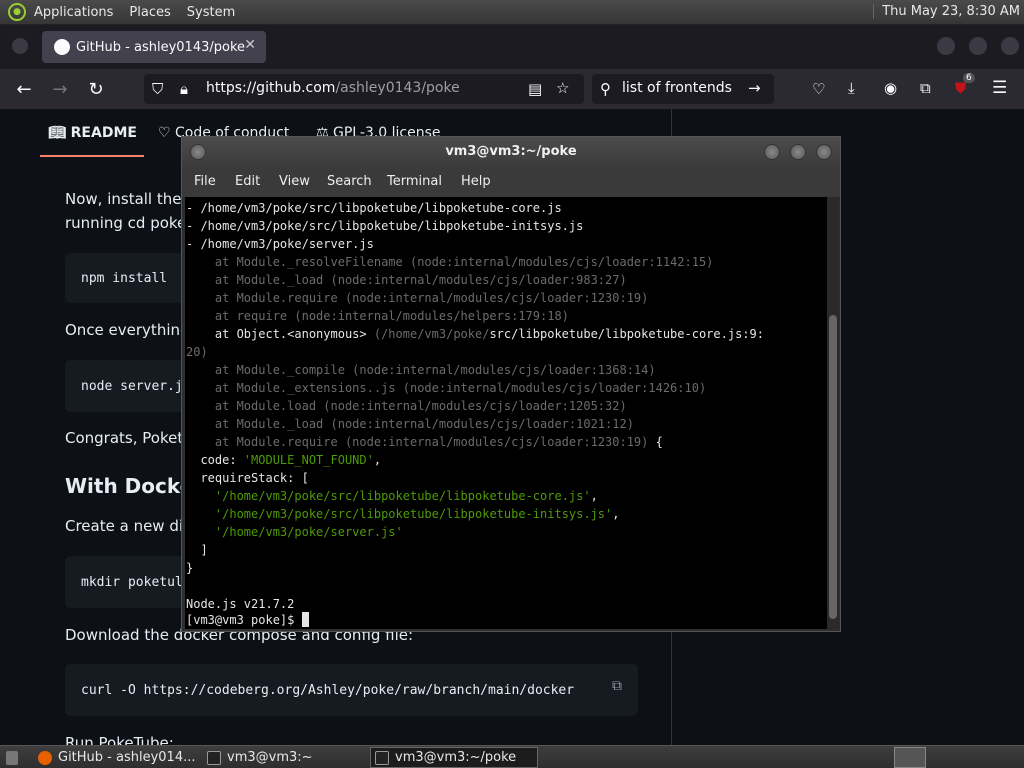 This screenshot has height=768, width=1024. What do you see at coordinates (184, 89) in the screenshot?
I see `lock-icon: 🔒︎` at bounding box center [184, 89].